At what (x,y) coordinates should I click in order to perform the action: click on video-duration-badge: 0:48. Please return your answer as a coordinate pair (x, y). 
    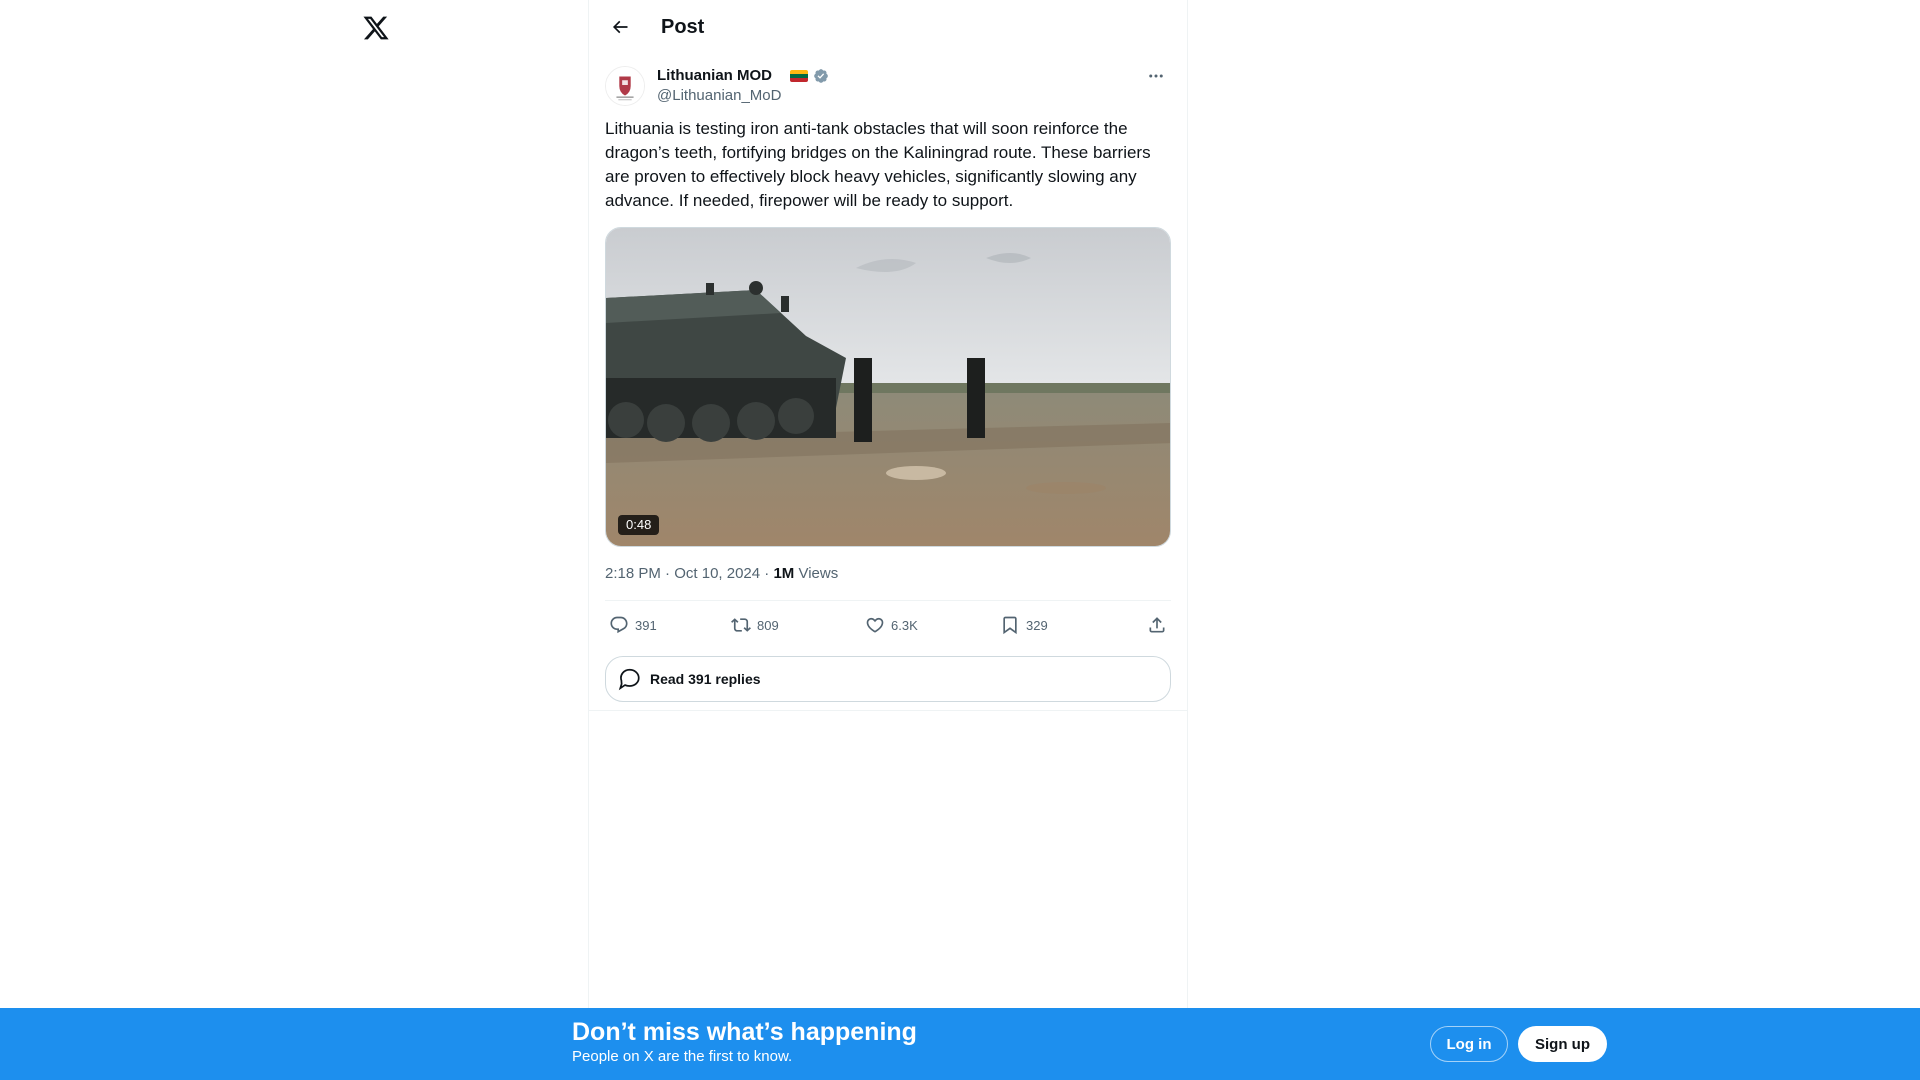
    Looking at the image, I should click on (639, 525).